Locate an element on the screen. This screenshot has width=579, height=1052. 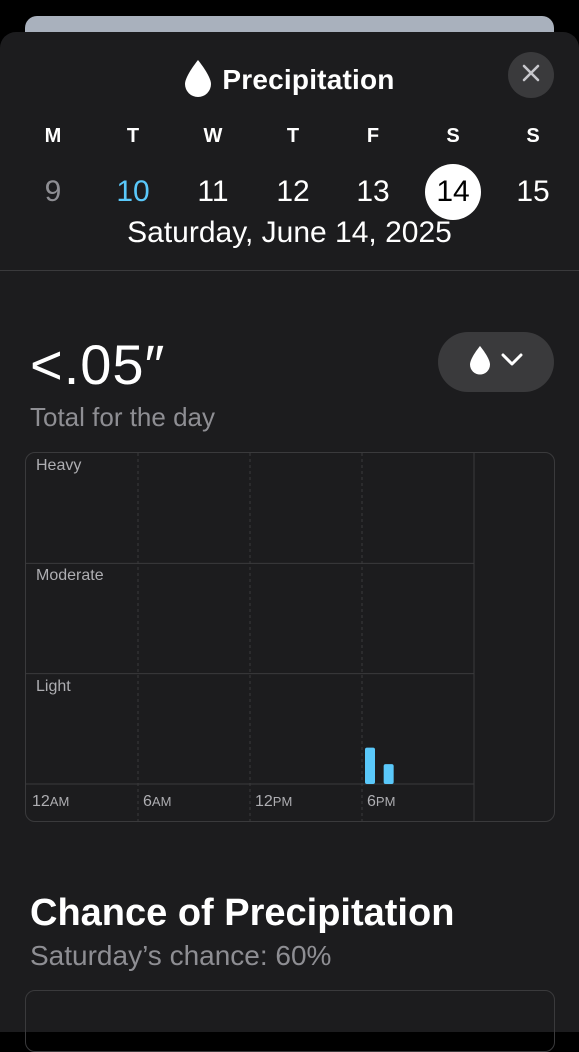
x-tick-6pm: 6PM is located at coordinates (381, 801).